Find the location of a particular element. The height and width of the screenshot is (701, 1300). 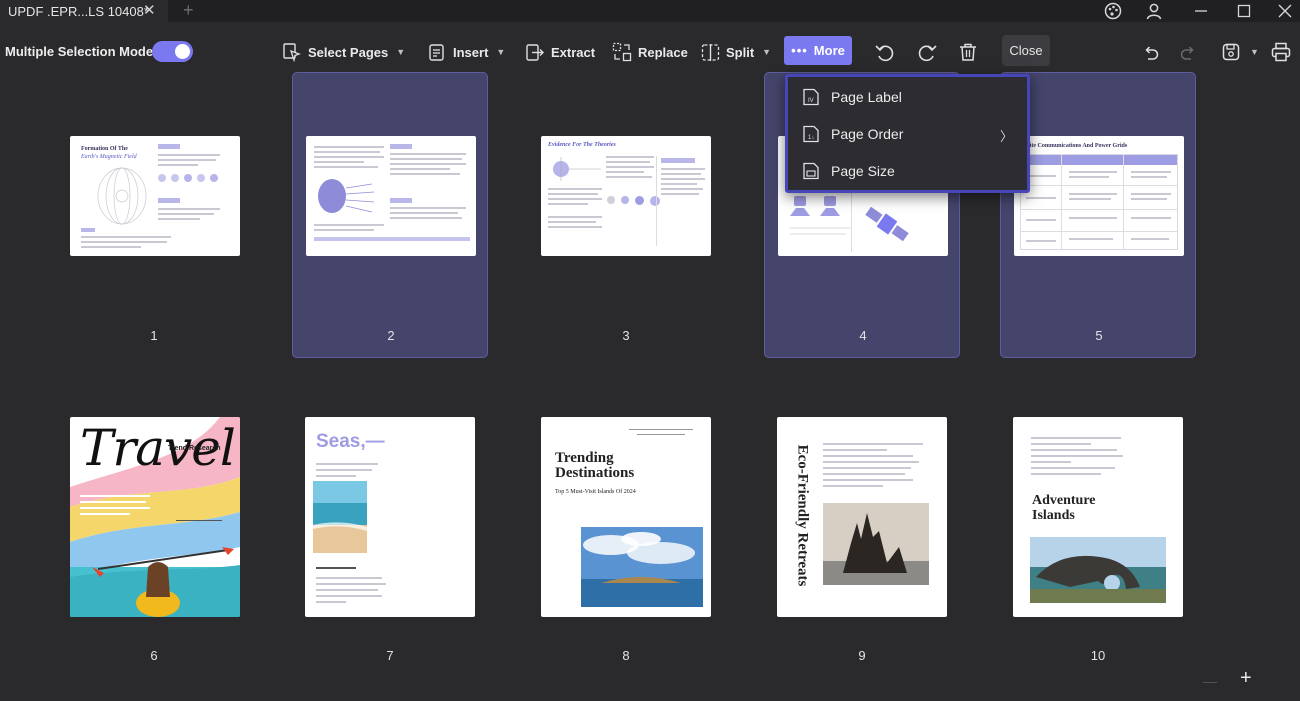

more-button: ••• More is located at coordinates (818, 50).